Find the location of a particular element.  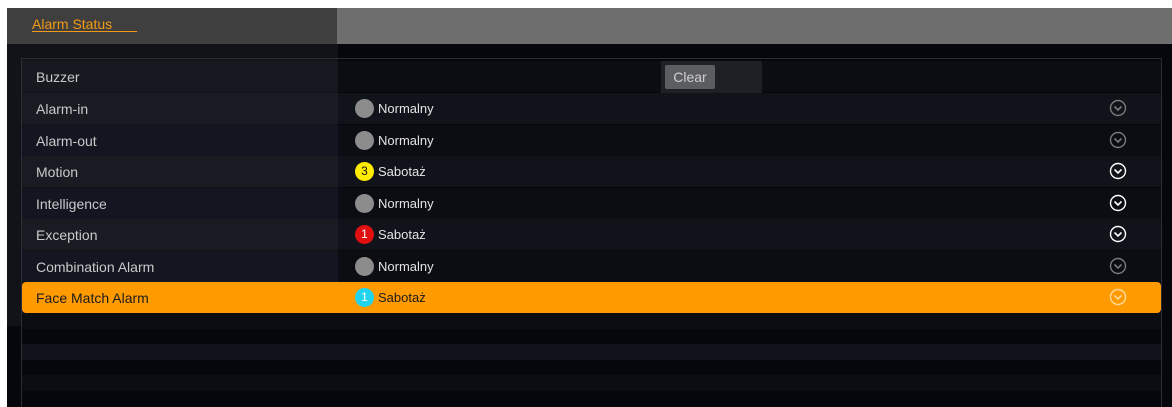

buzzer-label: Buzzer is located at coordinates (58, 77).